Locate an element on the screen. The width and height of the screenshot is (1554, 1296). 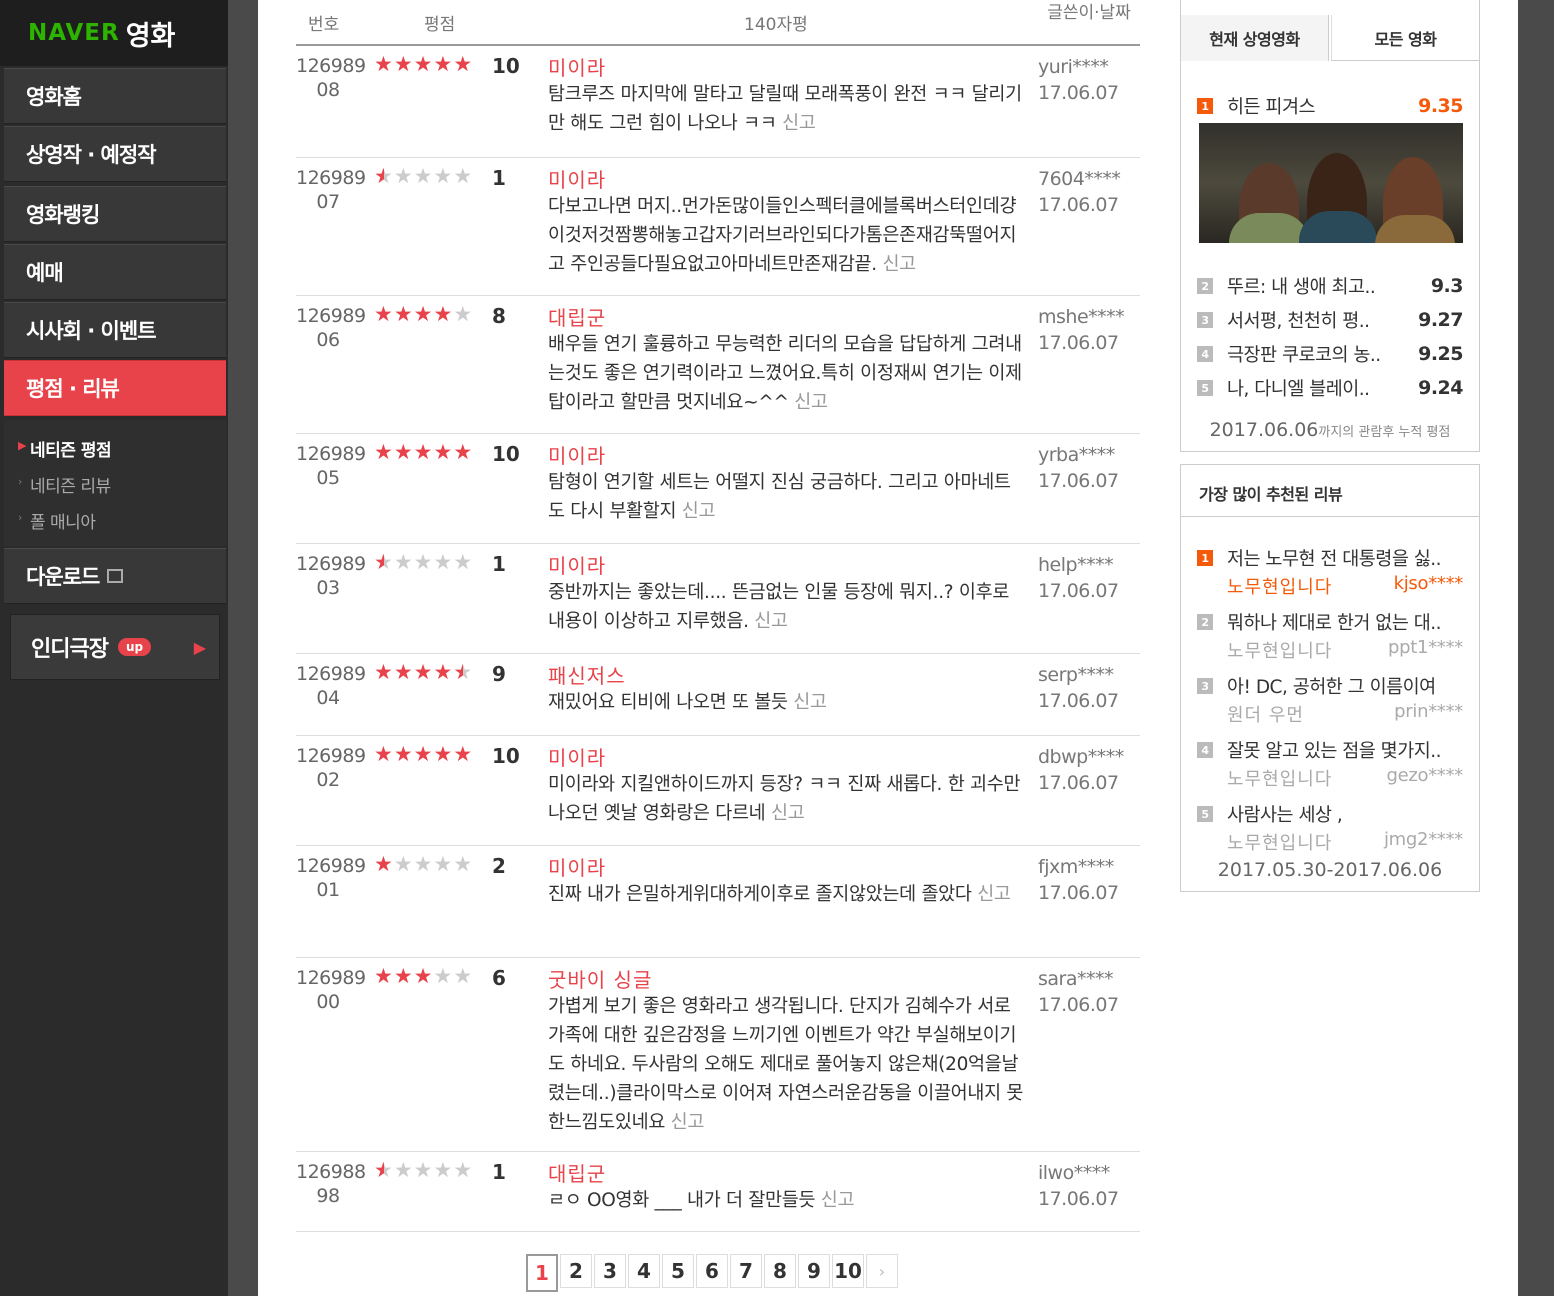
movie-title-link: 굿바이 싱글 is located at coordinates (600, 978).